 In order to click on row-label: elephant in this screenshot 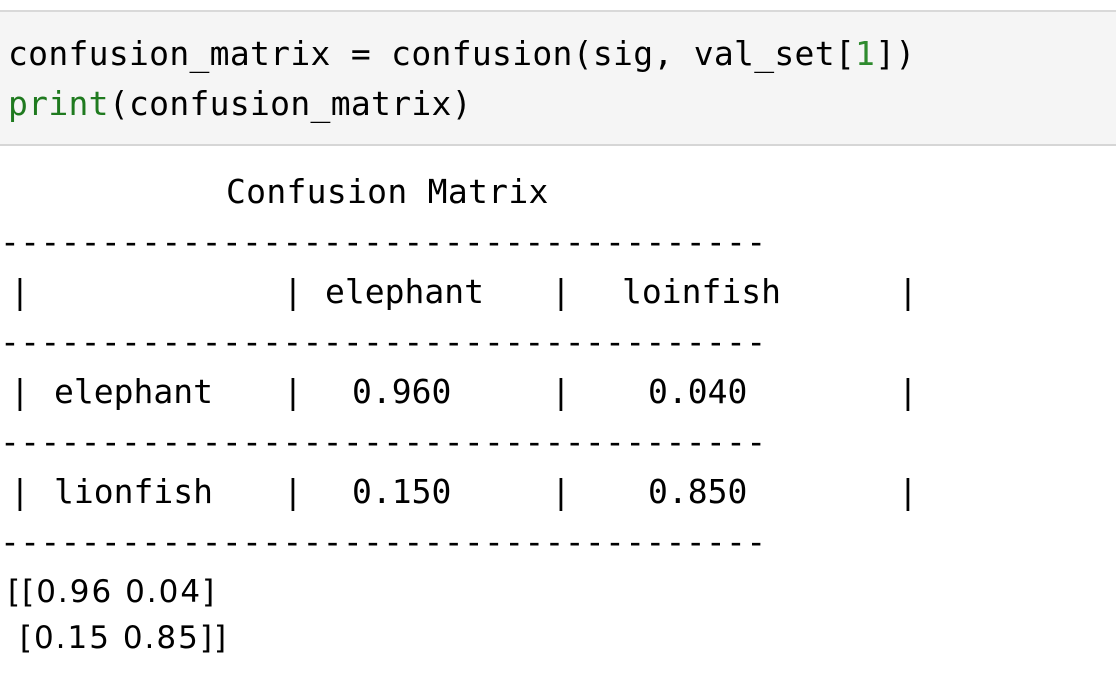, I will do `click(133, 391)`.